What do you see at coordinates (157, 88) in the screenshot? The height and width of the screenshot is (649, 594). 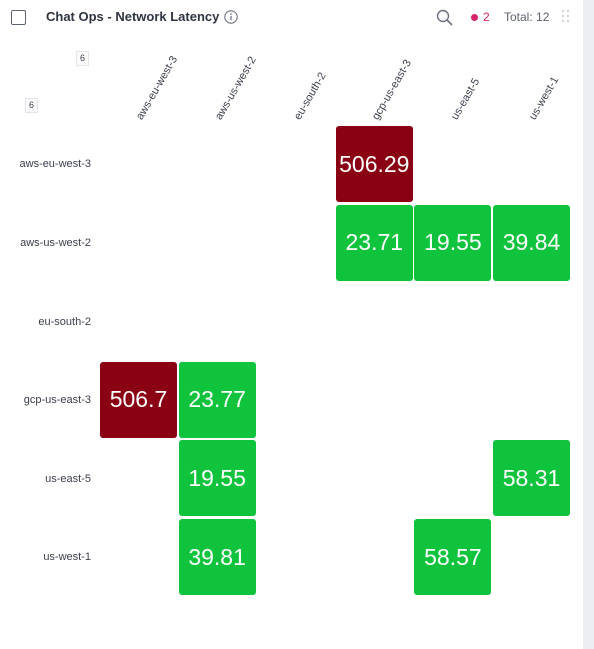 I see `column-header: aws-eu-west-3` at bounding box center [157, 88].